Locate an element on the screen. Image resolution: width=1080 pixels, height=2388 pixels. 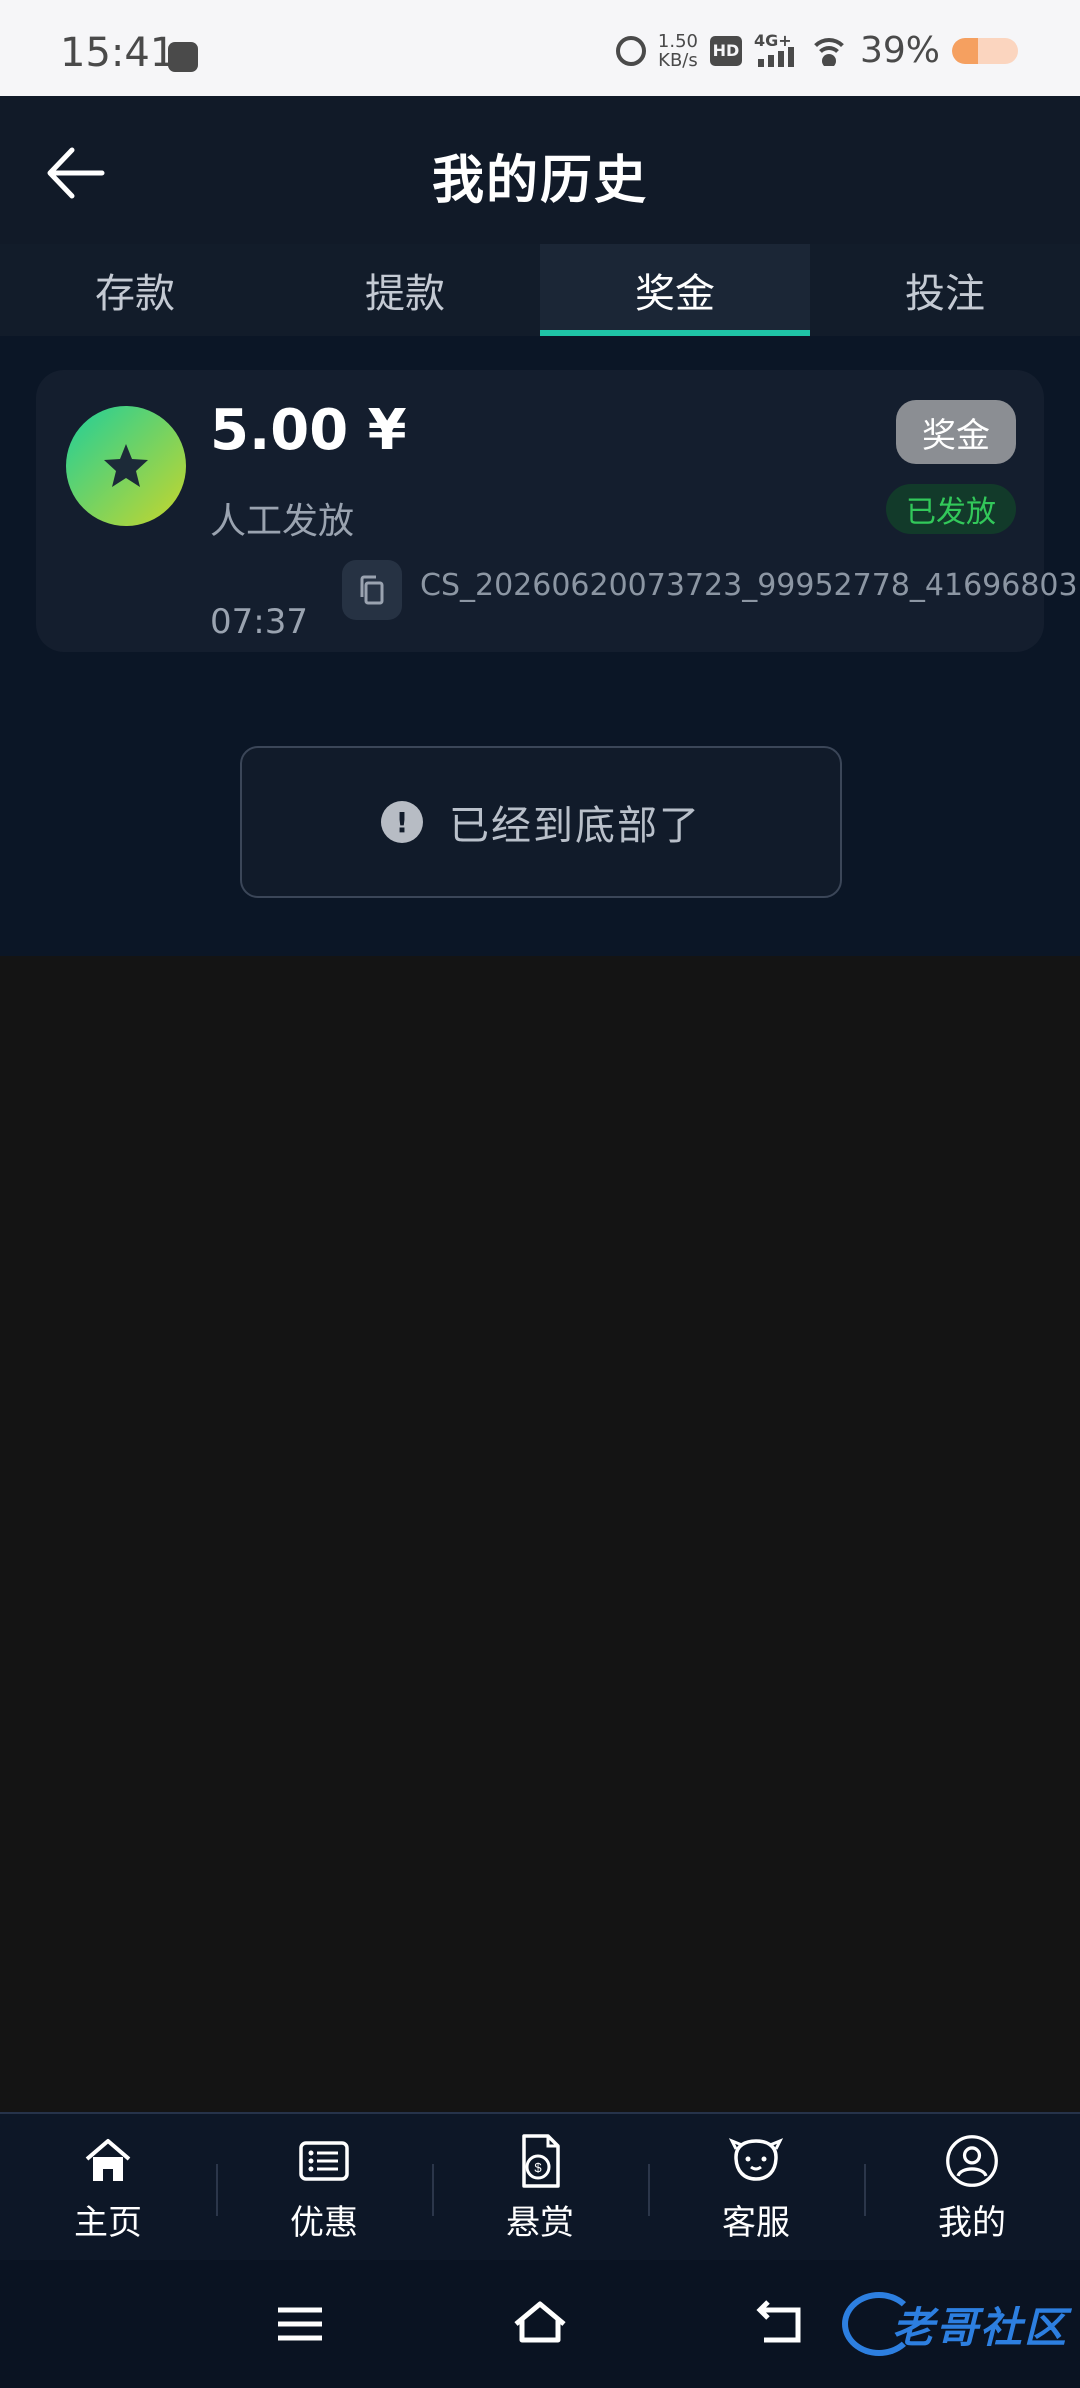
battery-icon is located at coordinates (985, 50).